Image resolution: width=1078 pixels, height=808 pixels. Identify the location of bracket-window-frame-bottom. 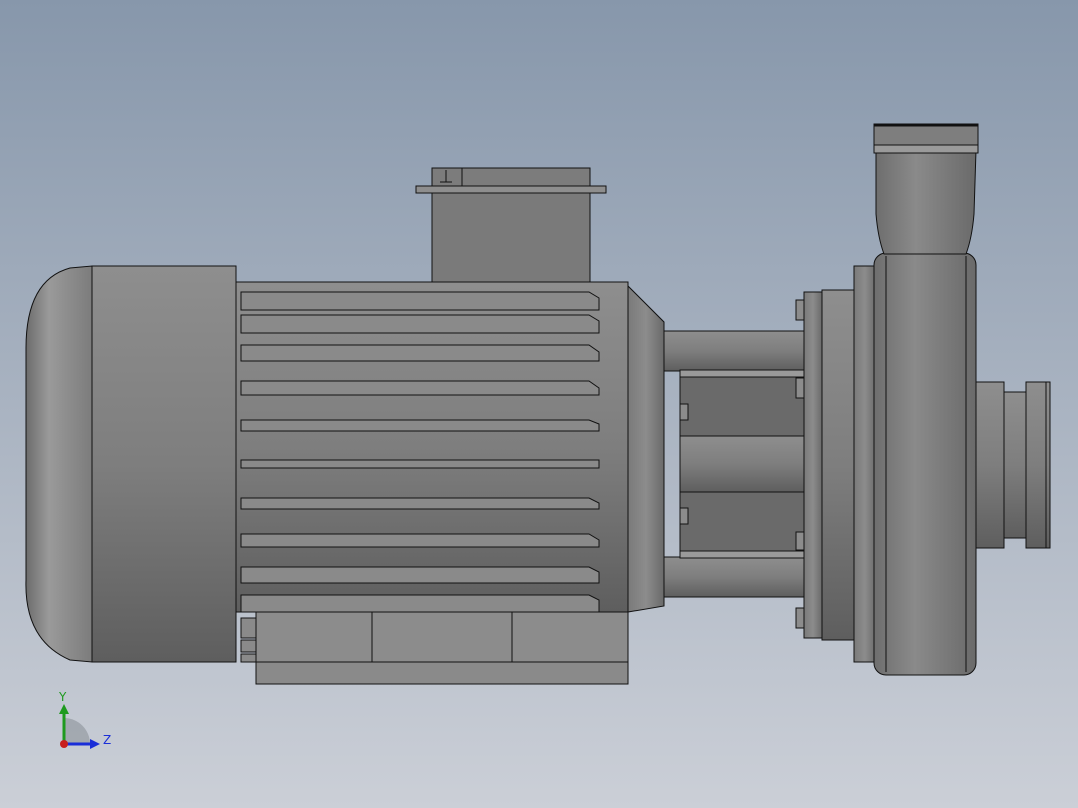
(742, 554).